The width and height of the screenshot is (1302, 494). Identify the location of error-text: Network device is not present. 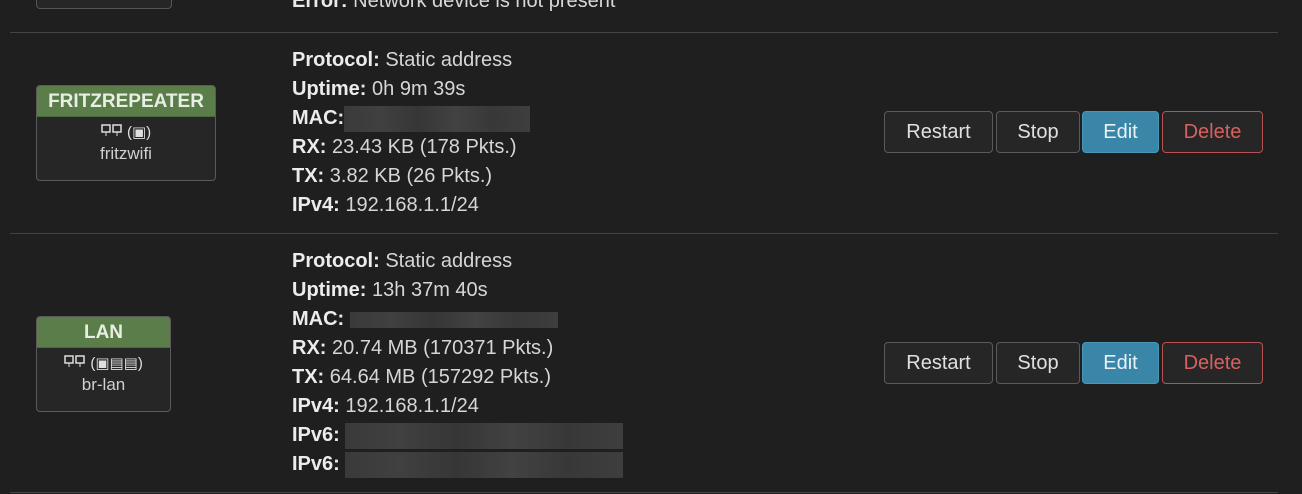
(484, 6).